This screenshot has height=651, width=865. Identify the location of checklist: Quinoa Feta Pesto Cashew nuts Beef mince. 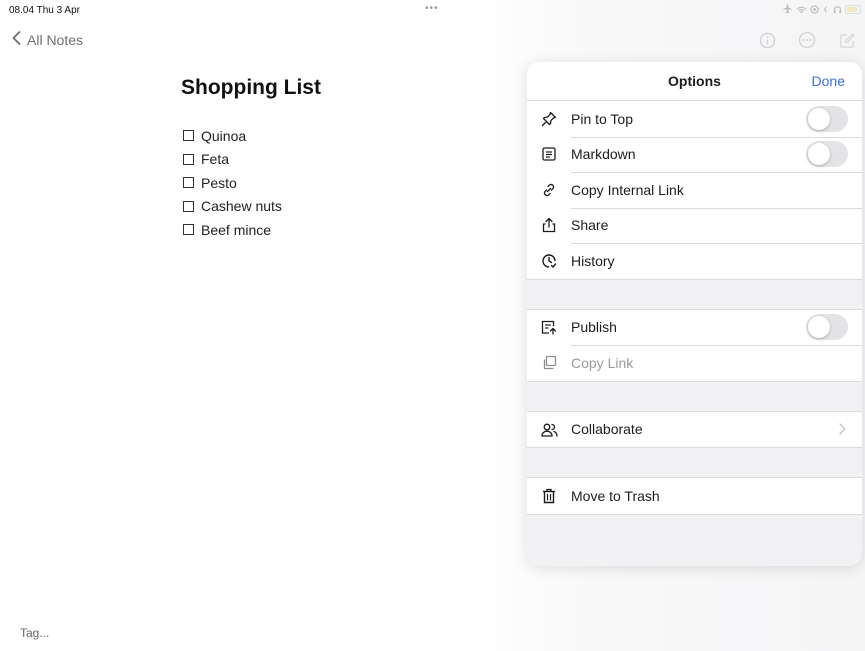
(232, 183).